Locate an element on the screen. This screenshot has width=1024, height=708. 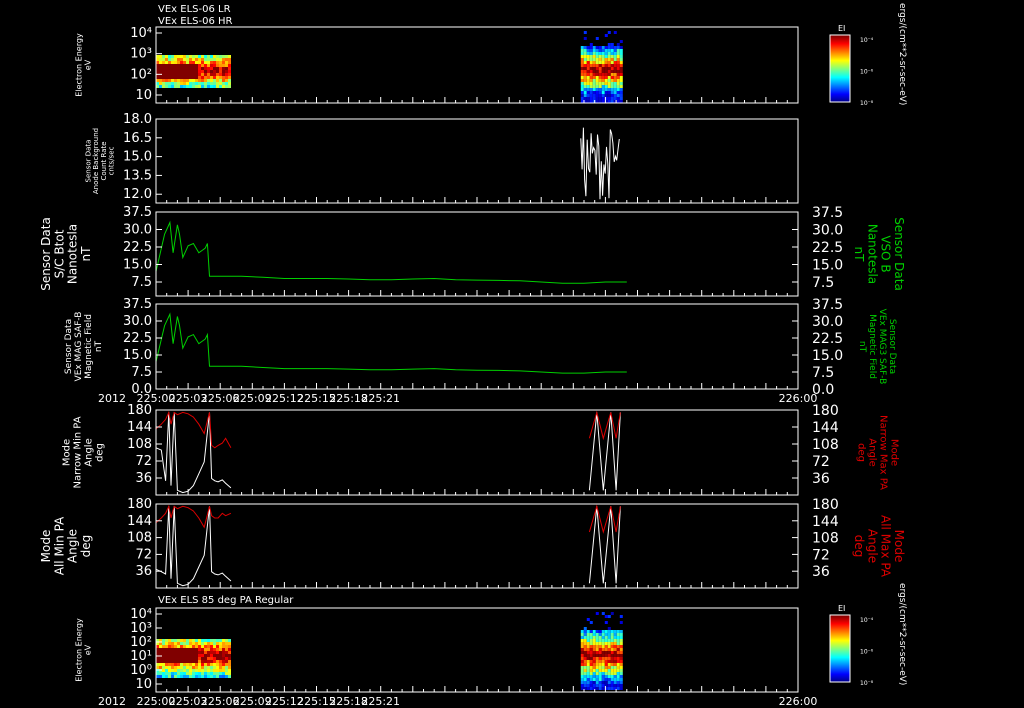
panel-3-ytick-label-right: 22.5 is located at coordinates (827, 248).